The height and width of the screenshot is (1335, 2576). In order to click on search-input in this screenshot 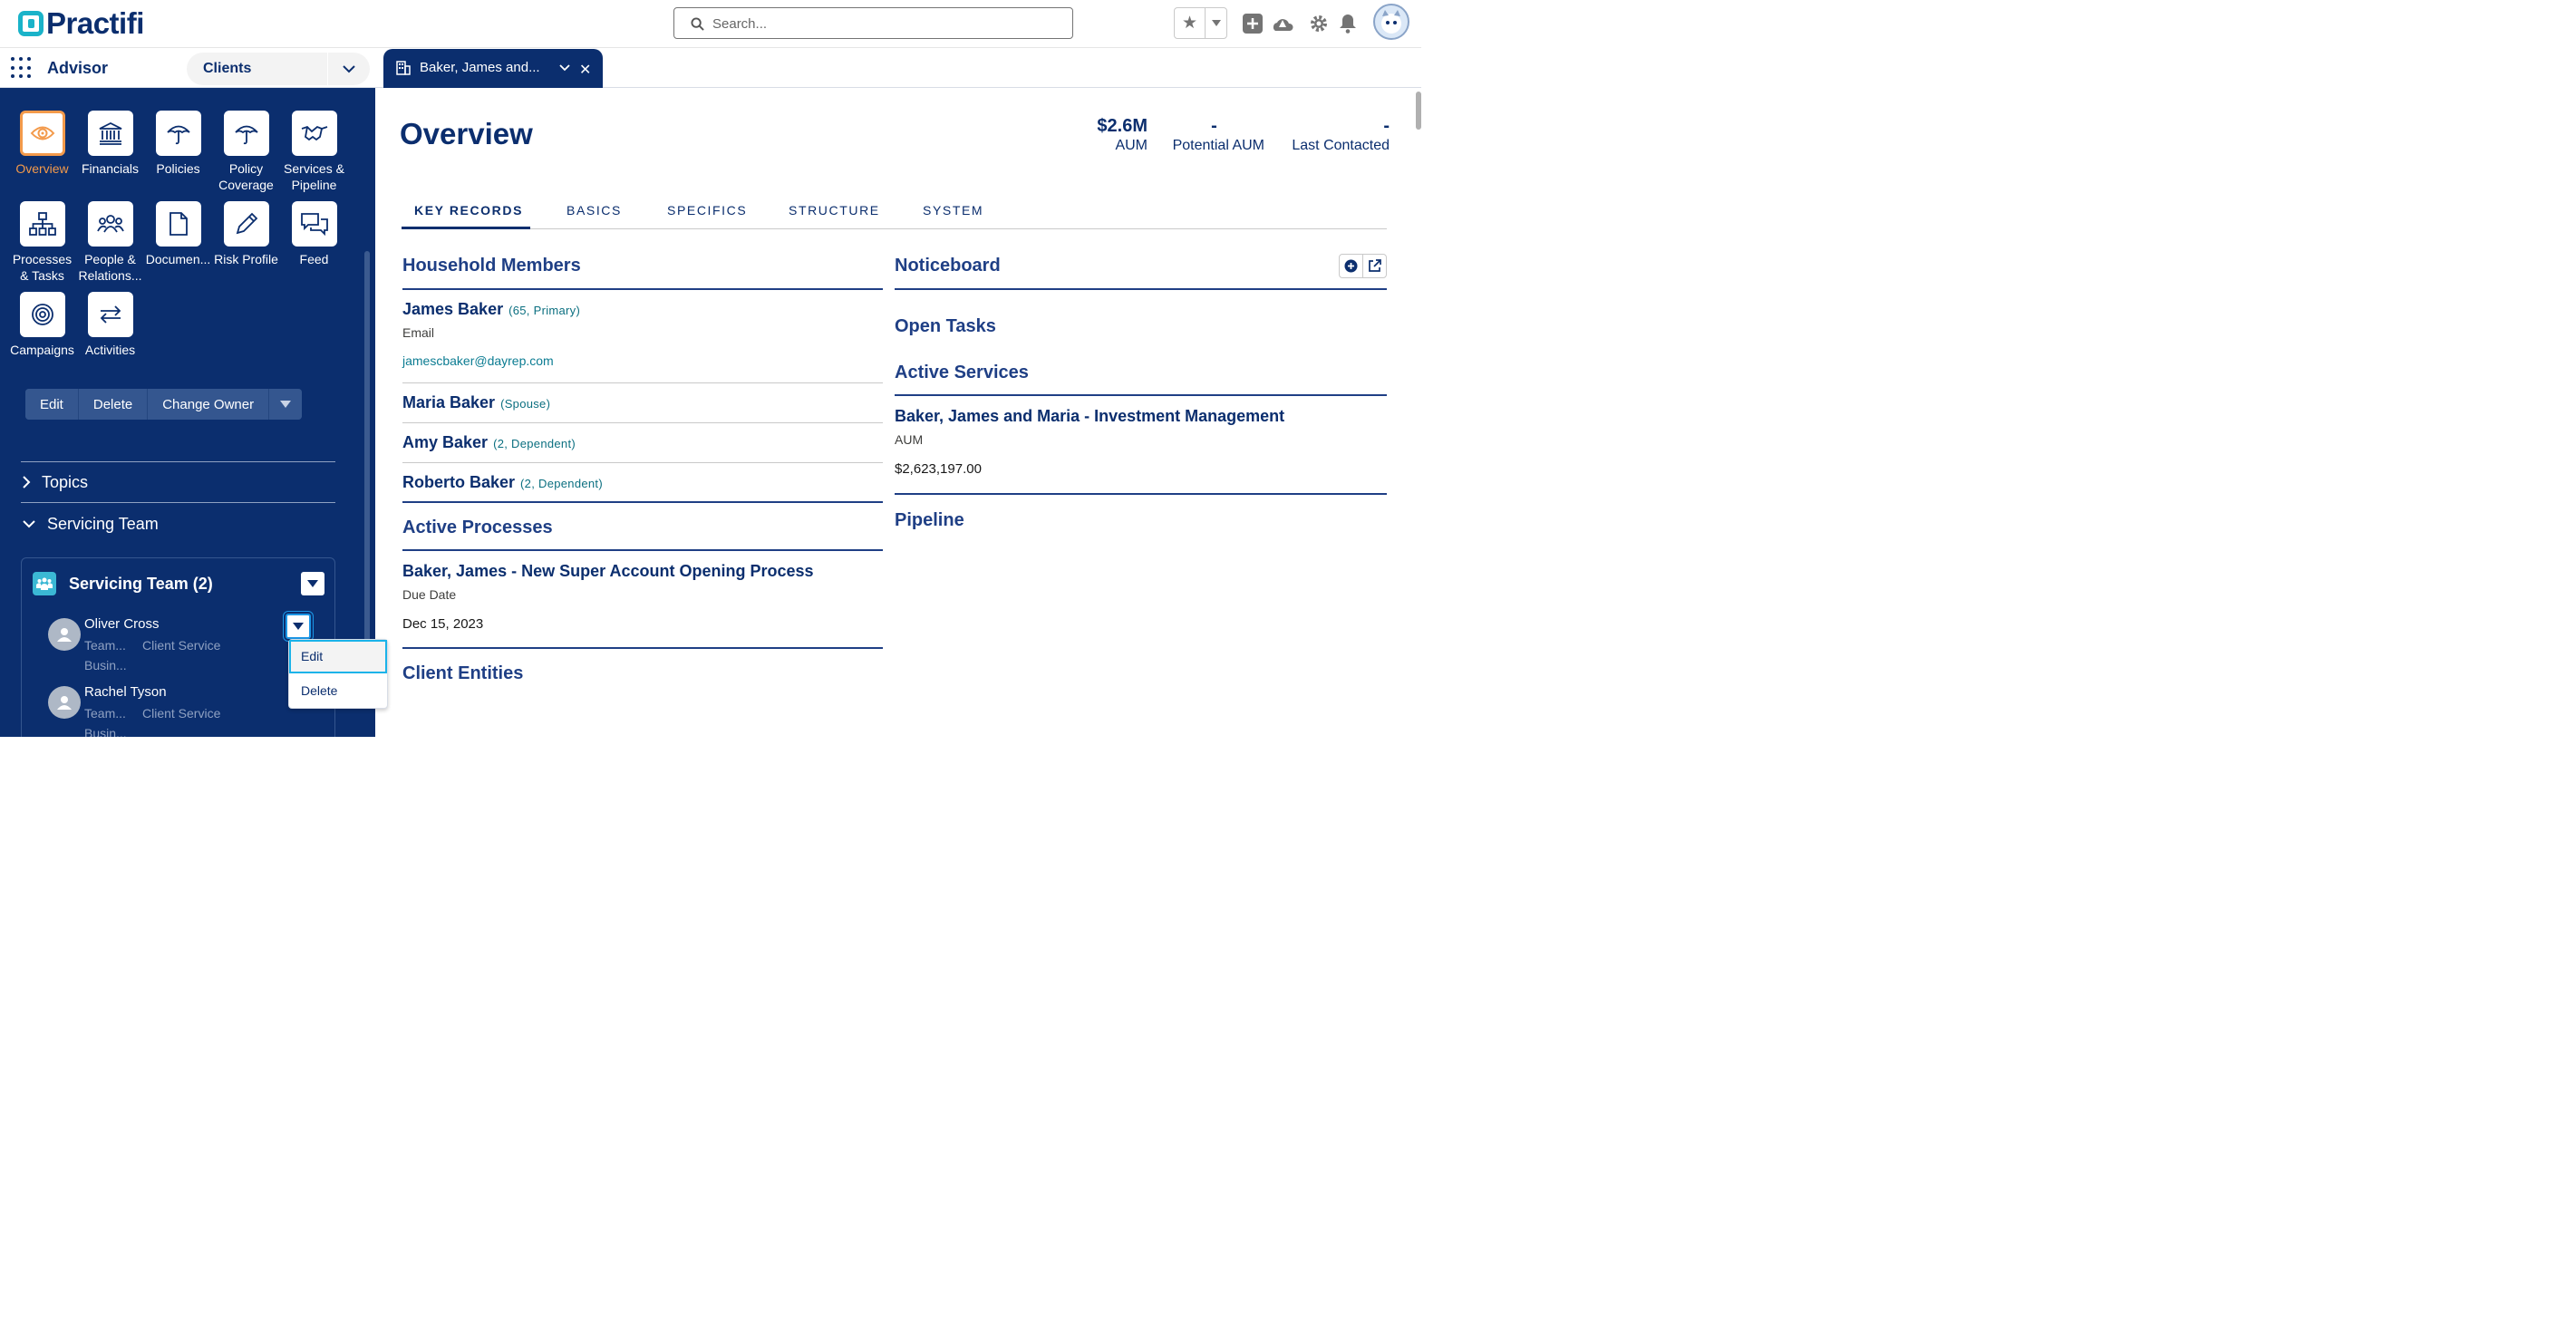, I will do `click(884, 24)`.